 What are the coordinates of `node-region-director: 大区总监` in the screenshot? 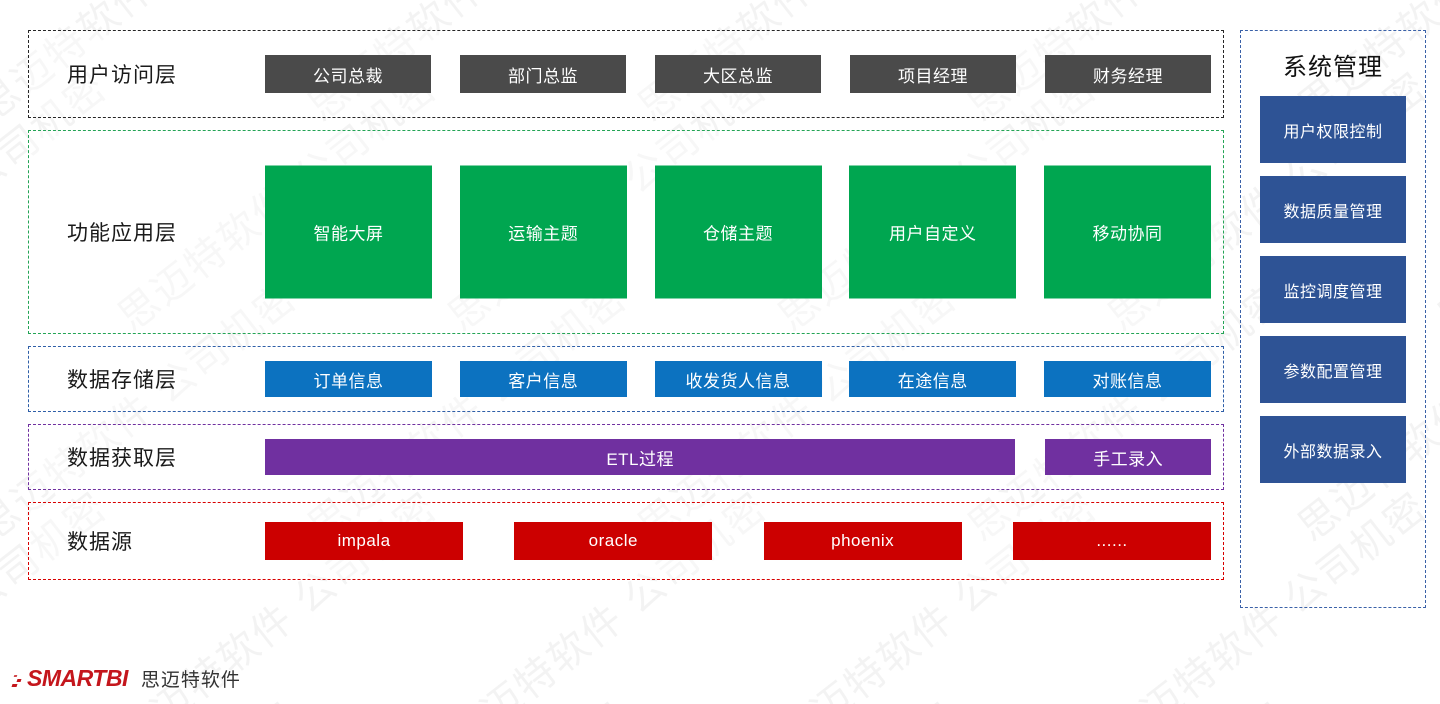 It's located at (738, 74).